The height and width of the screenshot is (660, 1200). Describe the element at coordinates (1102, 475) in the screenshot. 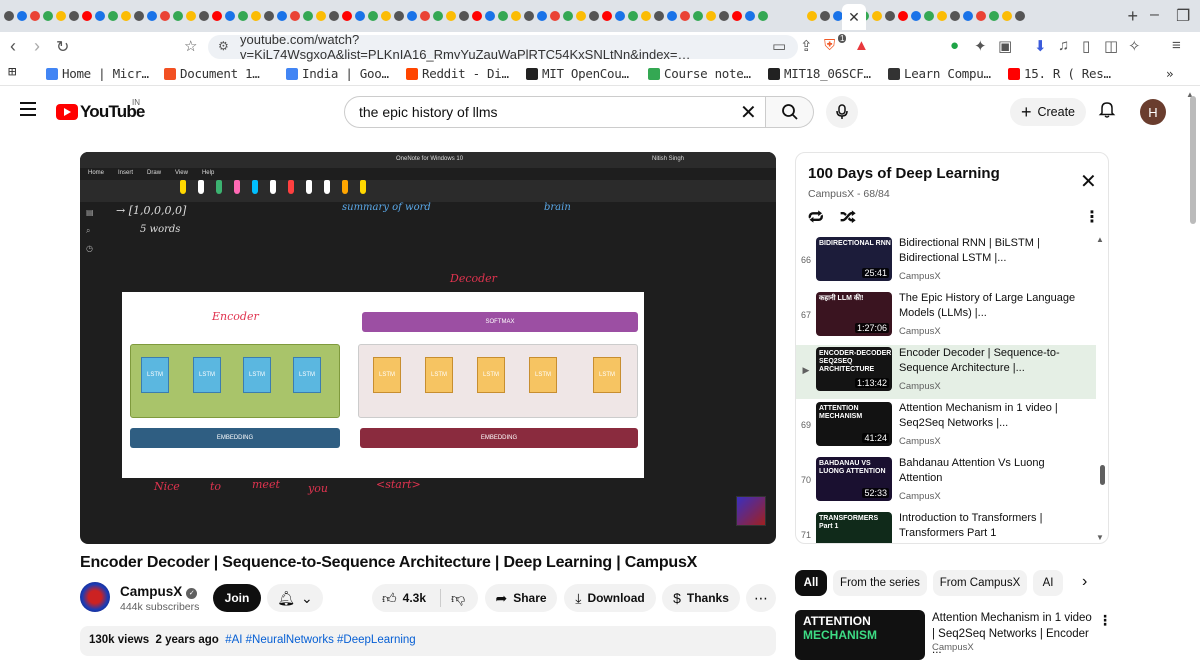

I see `playlist-scrollbar` at that location.